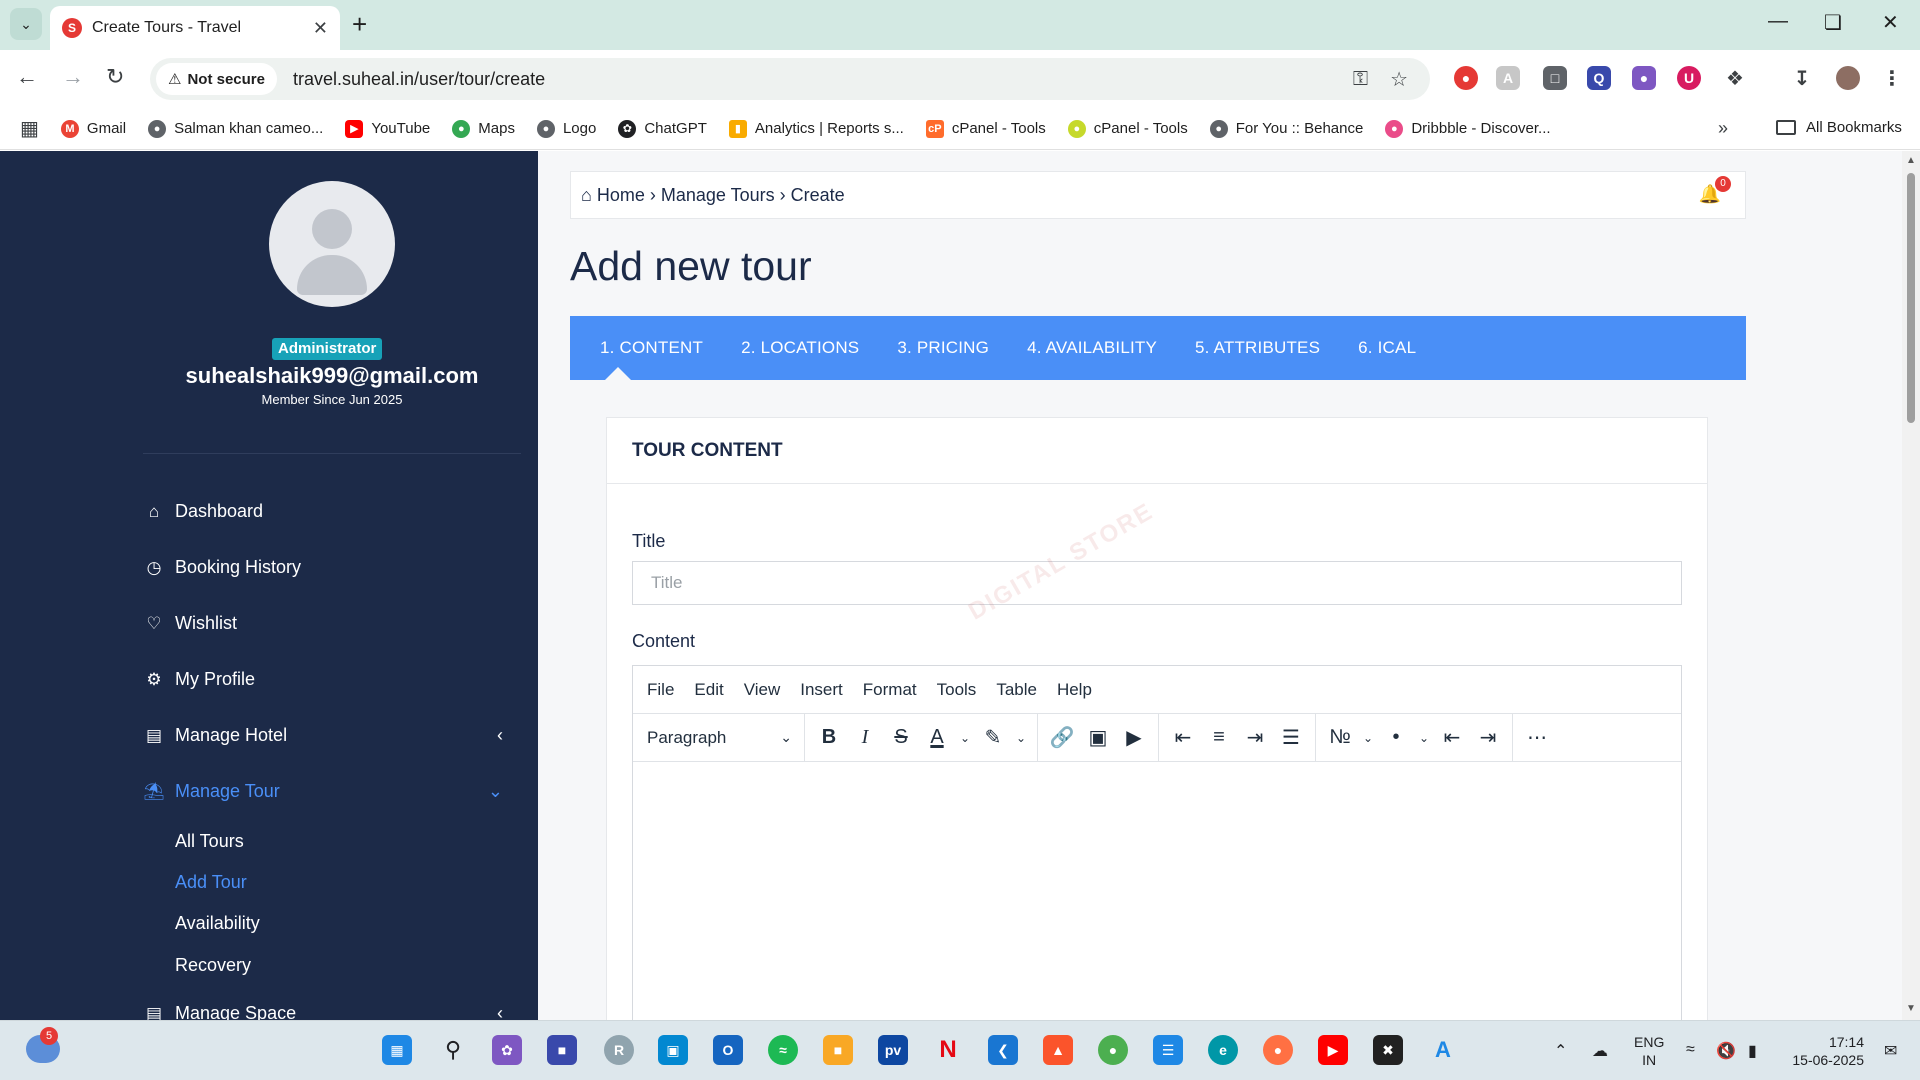  I want to click on bookmark-logo: ● Logo, so click(566, 128).